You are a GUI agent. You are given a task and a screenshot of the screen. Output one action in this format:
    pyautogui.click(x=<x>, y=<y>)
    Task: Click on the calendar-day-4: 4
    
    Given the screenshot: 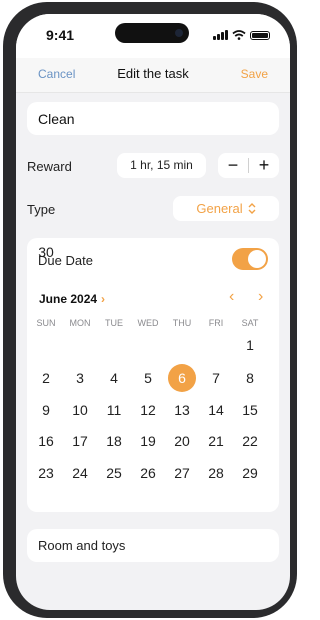 What is the action you would take?
    pyautogui.click(x=114, y=378)
    